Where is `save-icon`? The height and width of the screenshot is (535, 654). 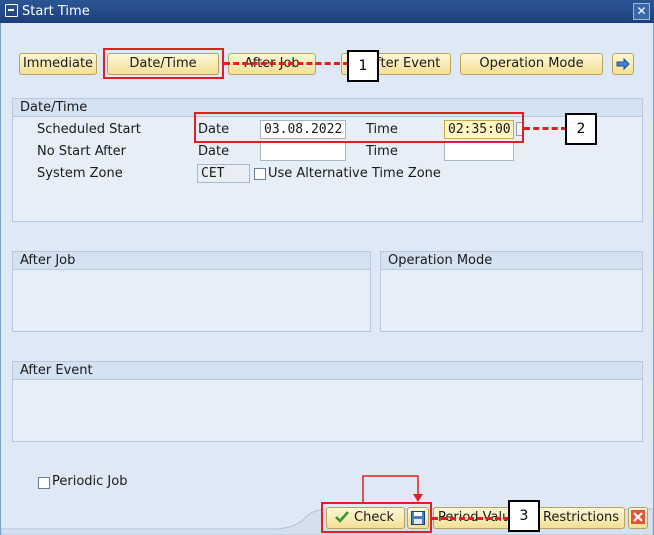
save-icon is located at coordinates (418, 520).